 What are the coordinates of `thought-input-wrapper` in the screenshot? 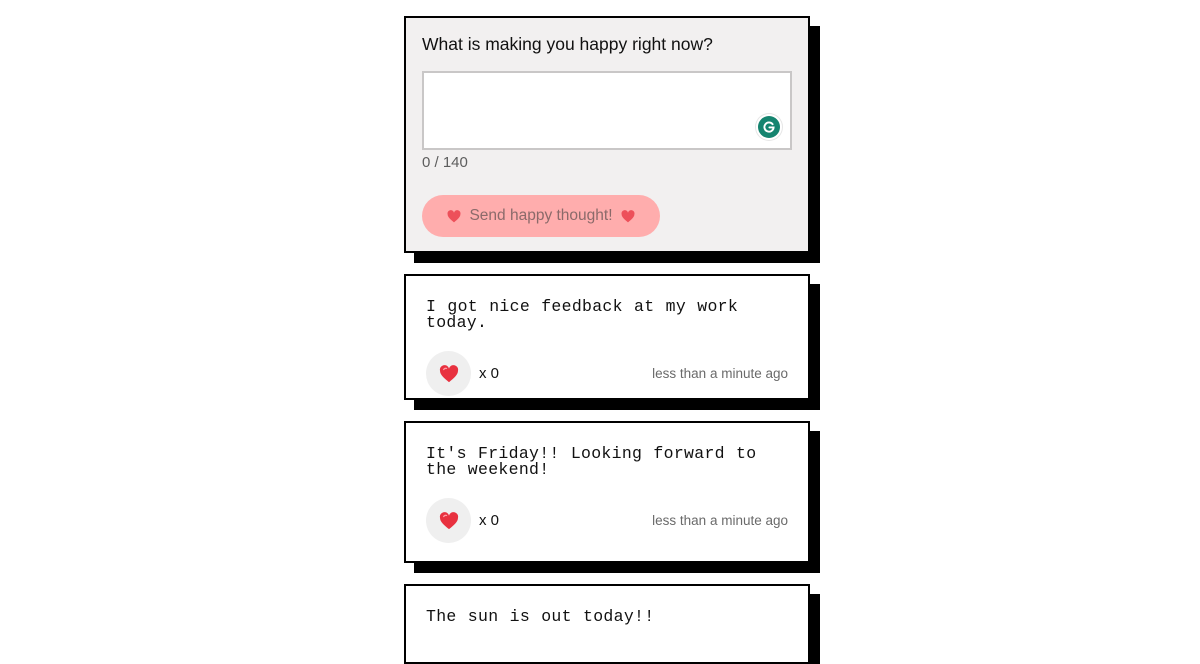 It's located at (607, 110).